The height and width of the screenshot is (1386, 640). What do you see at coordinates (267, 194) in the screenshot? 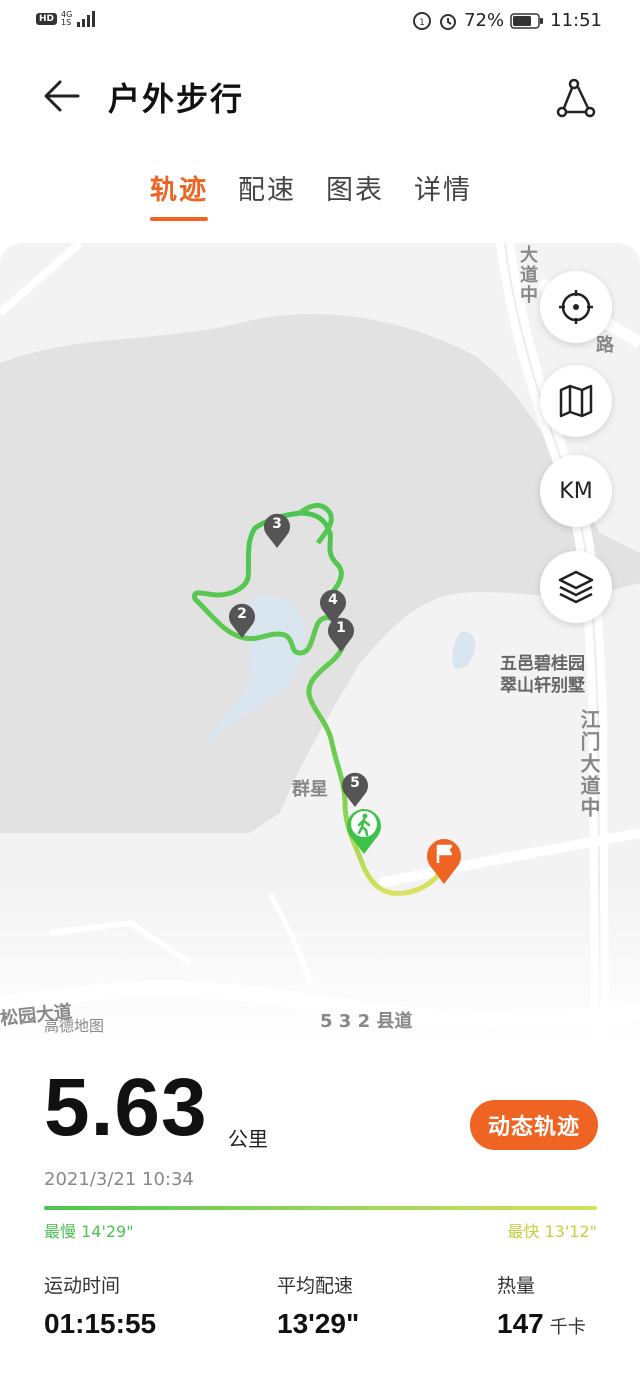
I see `tab-pace: 配速` at bounding box center [267, 194].